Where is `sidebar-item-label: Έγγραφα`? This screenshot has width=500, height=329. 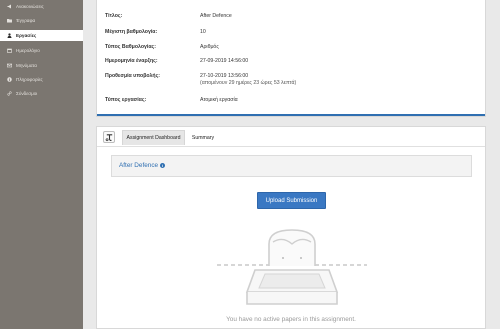 sidebar-item-label: Έγγραφα is located at coordinates (26, 20).